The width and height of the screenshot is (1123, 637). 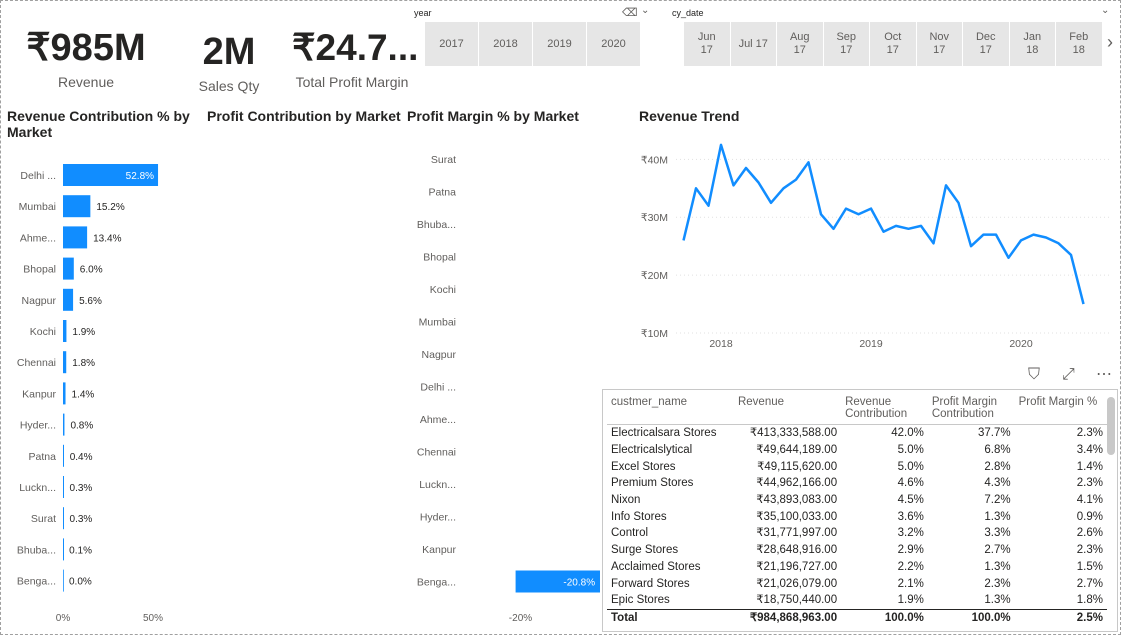 I want to click on x-tick-label: 2020, so click(x=1021, y=344).